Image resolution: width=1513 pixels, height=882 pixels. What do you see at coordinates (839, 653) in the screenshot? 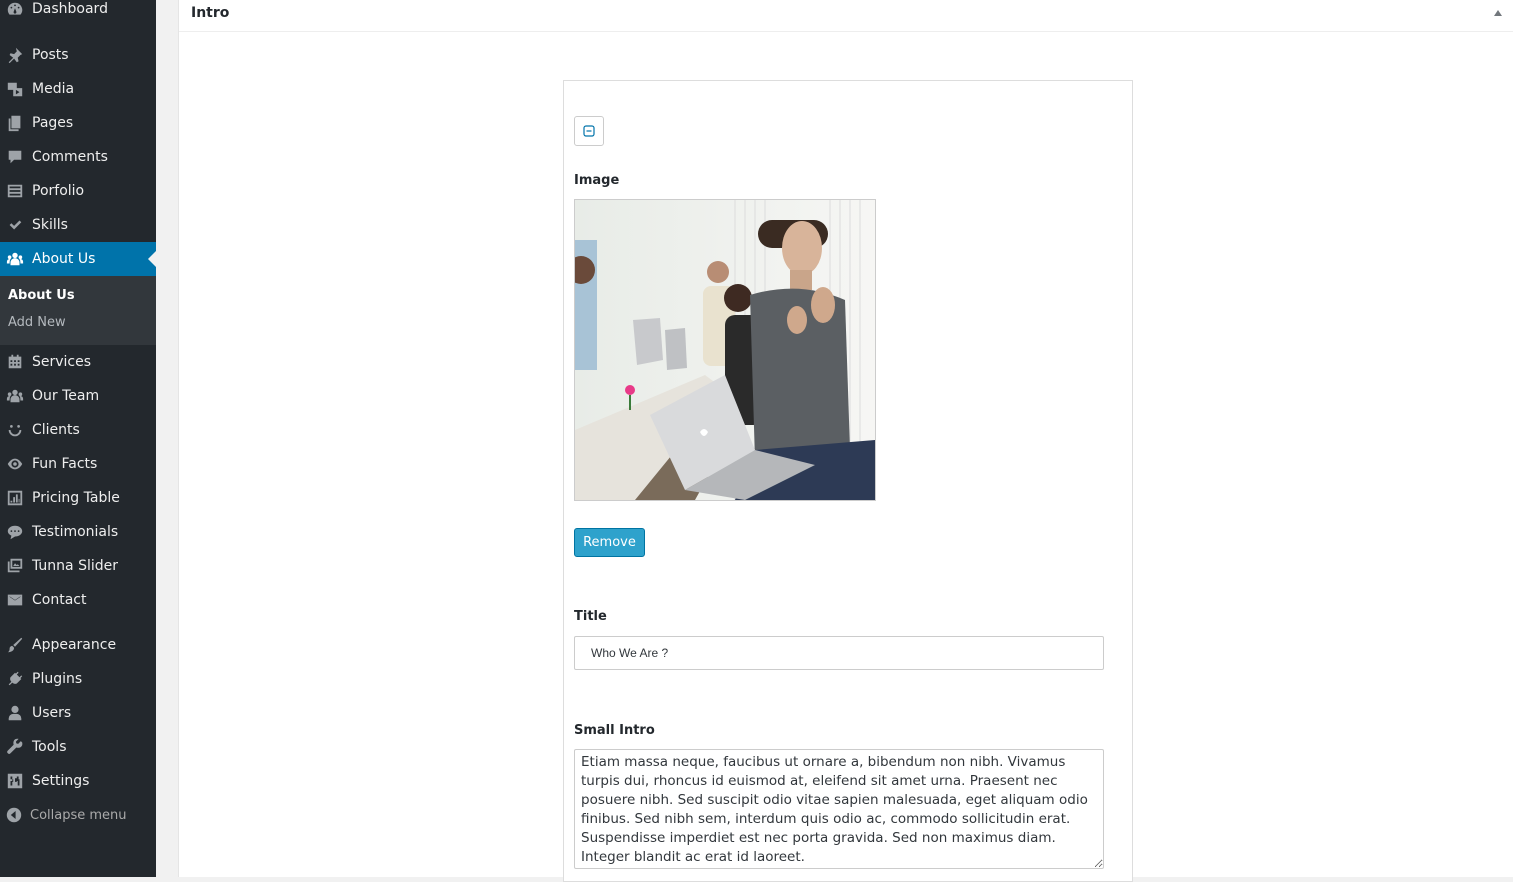
I see `title-input` at bounding box center [839, 653].